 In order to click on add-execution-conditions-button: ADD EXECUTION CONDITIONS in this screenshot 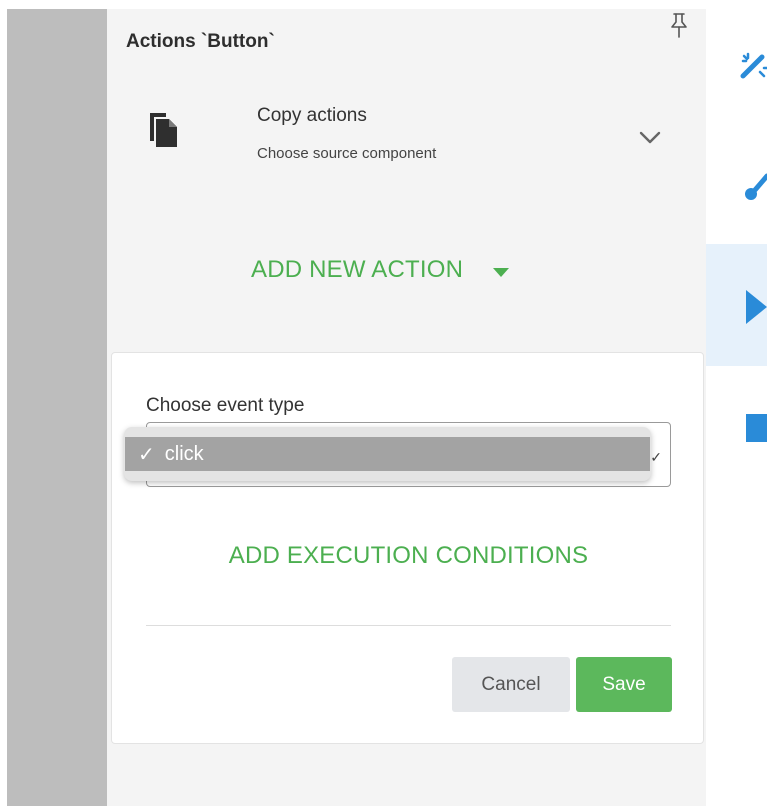, I will do `click(408, 556)`.